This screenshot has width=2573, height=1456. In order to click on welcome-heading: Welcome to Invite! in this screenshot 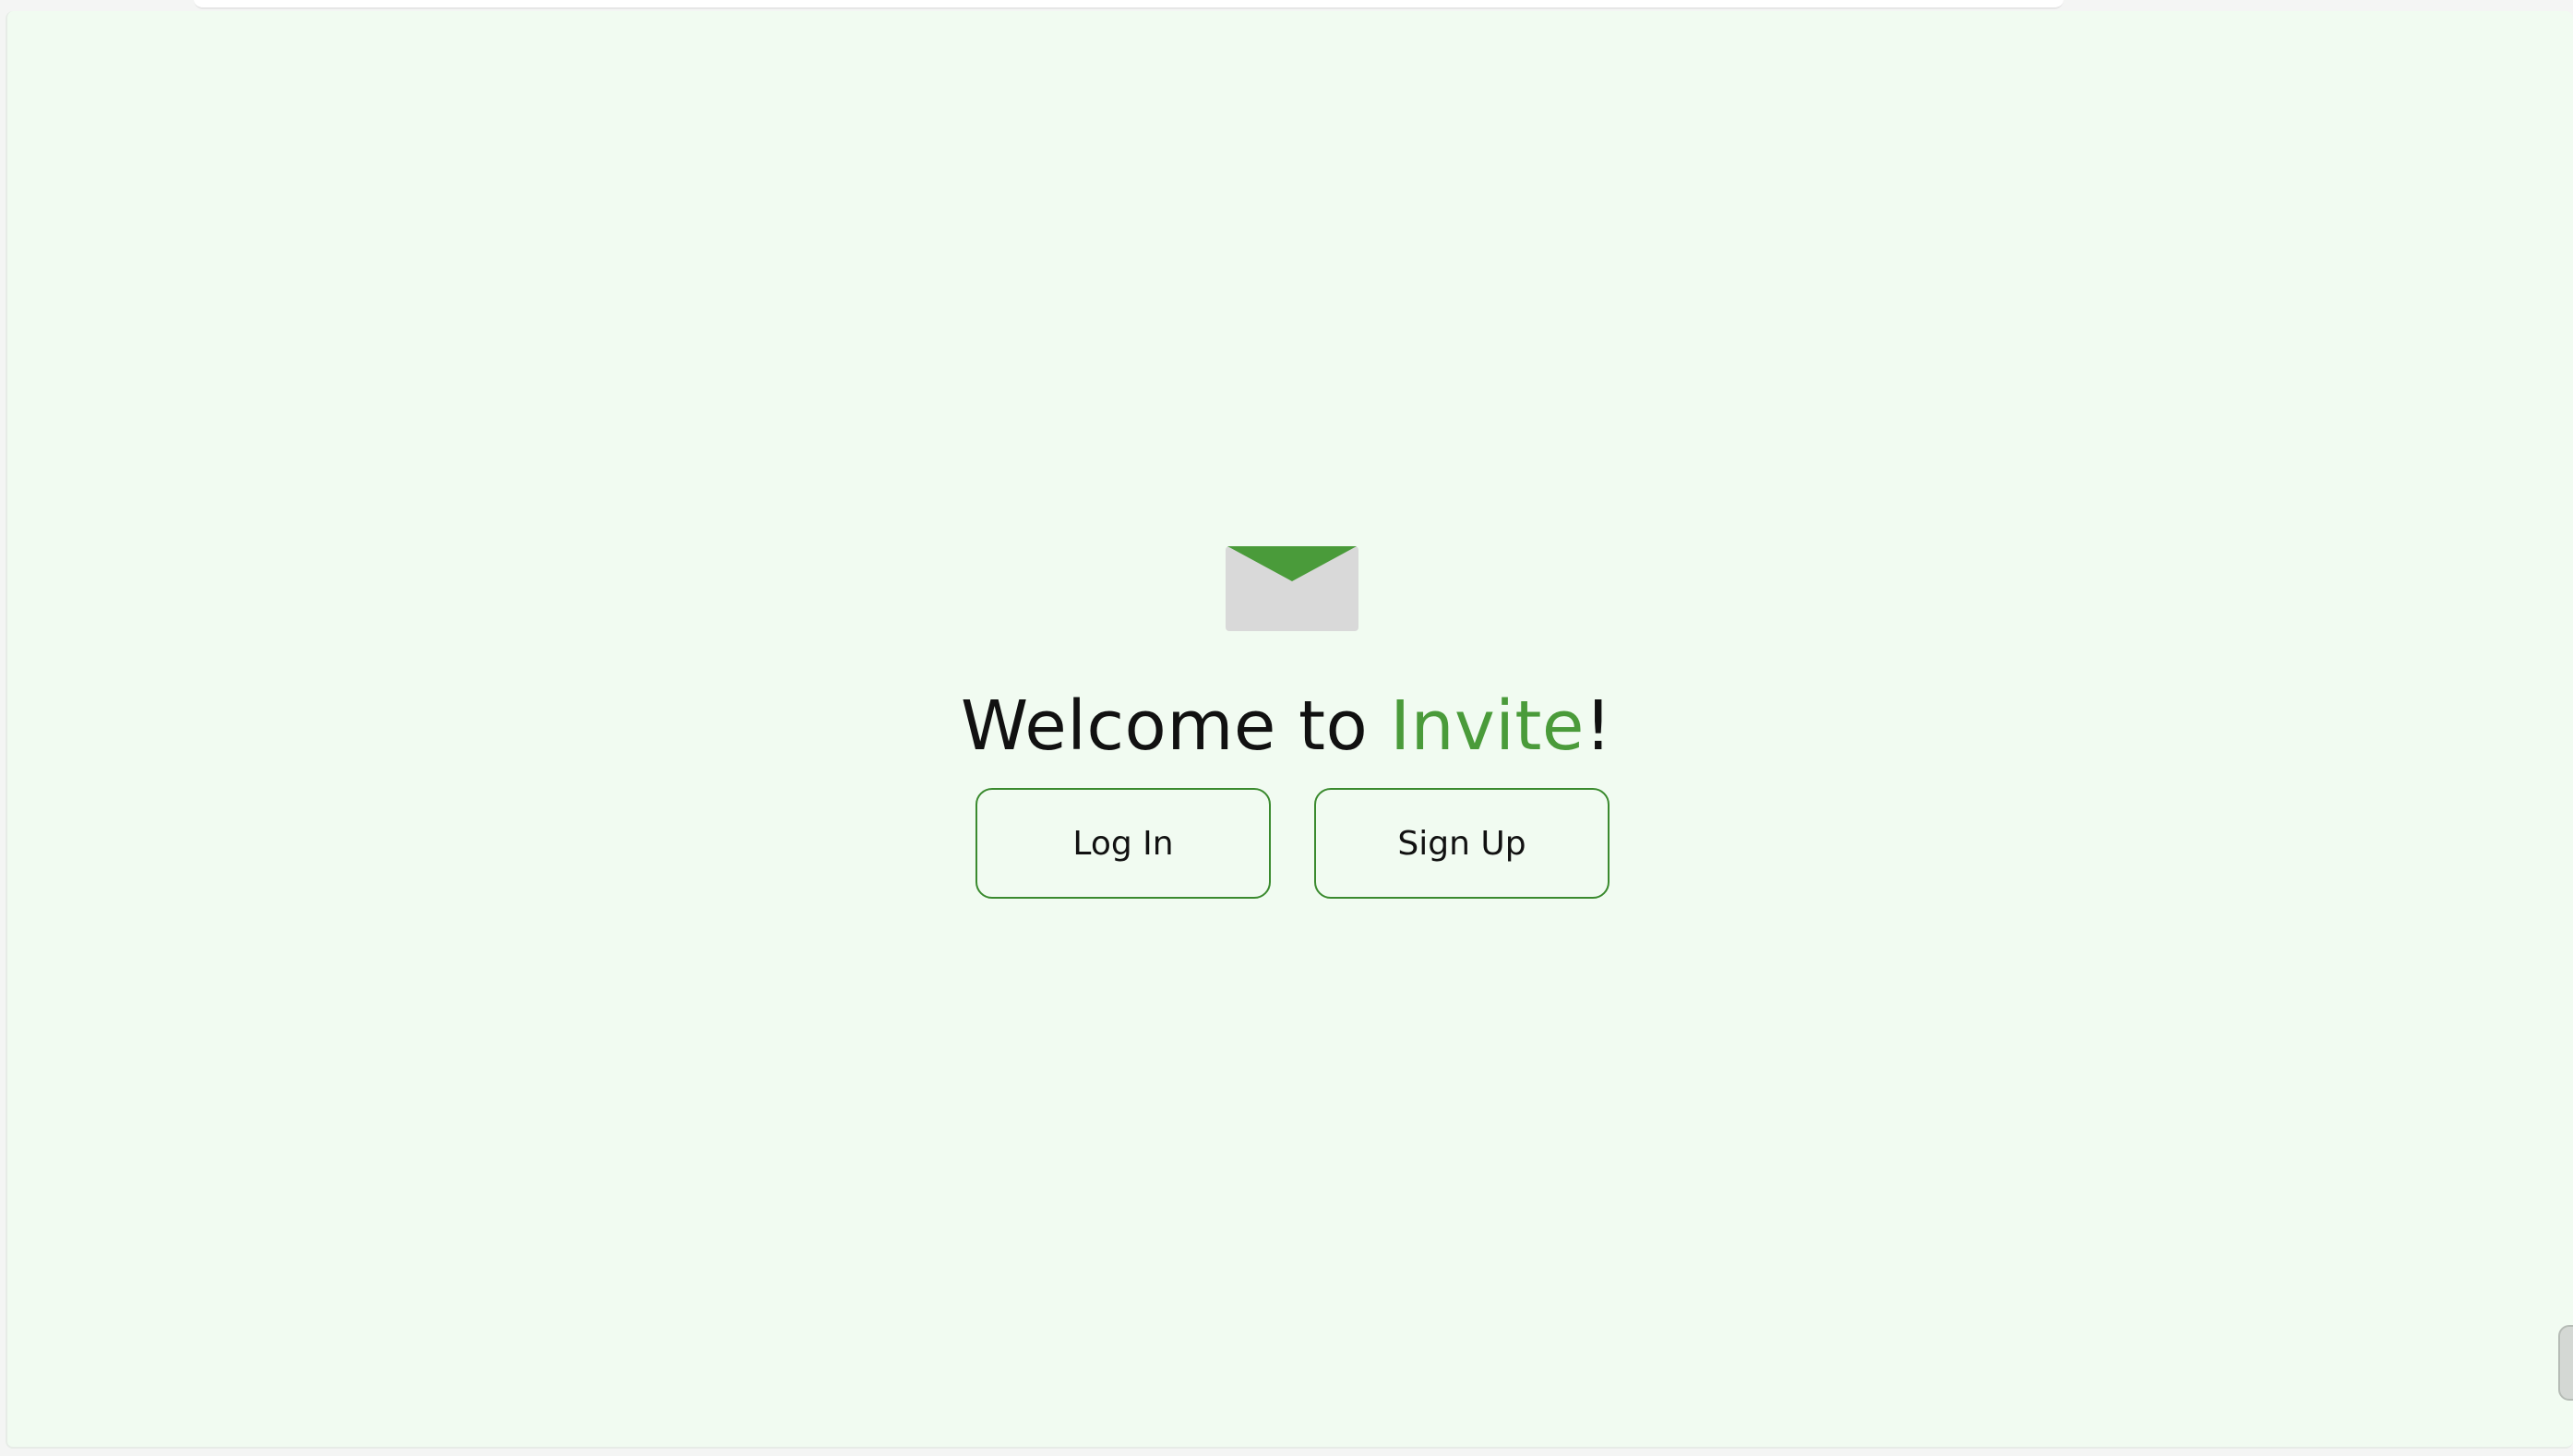, I will do `click(1286, 726)`.